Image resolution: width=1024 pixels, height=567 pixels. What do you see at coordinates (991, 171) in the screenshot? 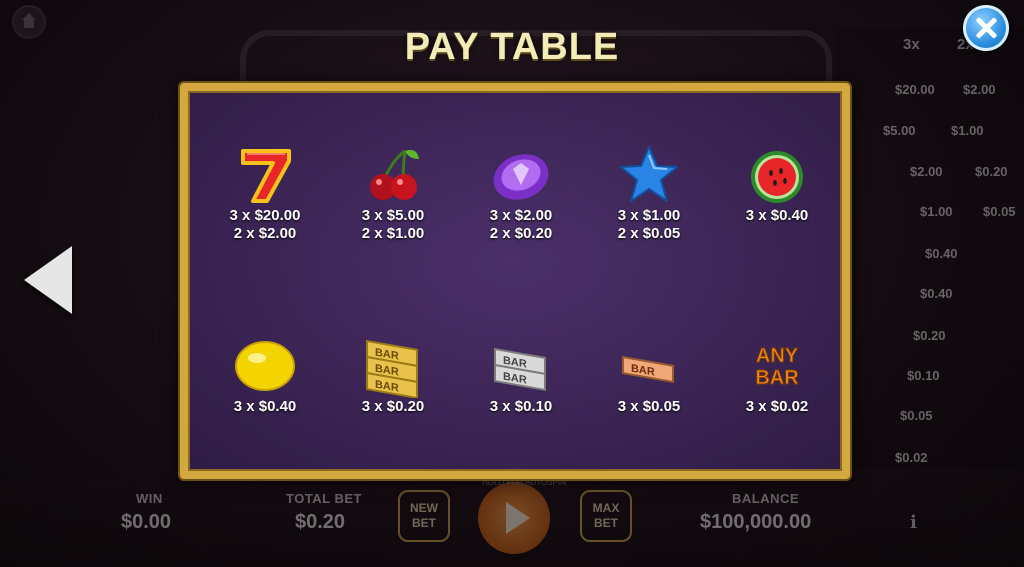
I see `side-value-2x: $0.20` at bounding box center [991, 171].